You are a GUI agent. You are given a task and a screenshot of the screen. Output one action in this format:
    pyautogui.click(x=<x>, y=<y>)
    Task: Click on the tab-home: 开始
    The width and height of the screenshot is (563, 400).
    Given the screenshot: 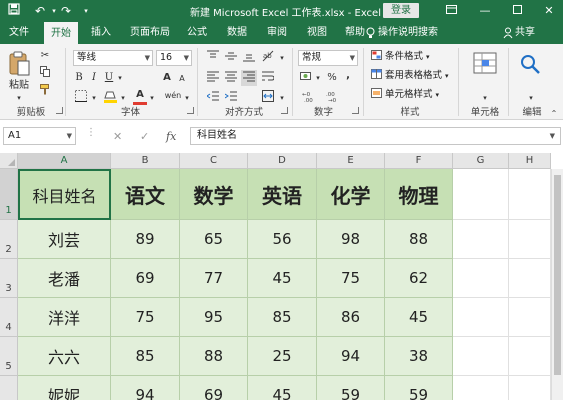 What is the action you would take?
    pyautogui.click(x=61, y=33)
    